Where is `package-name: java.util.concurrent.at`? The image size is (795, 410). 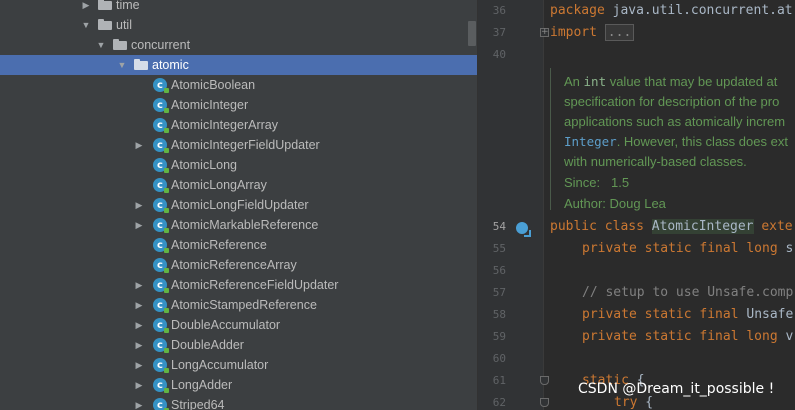
package-name: java.util.concurrent.at is located at coordinates (698, 10).